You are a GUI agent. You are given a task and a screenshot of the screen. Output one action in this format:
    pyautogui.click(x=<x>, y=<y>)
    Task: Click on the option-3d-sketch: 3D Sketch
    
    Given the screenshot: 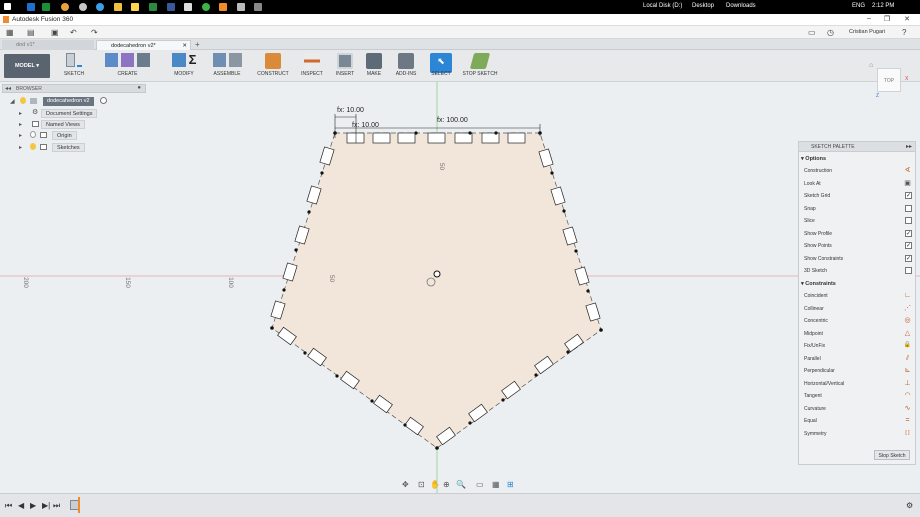 What is the action you would take?
    pyautogui.click(x=858, y=271)
    